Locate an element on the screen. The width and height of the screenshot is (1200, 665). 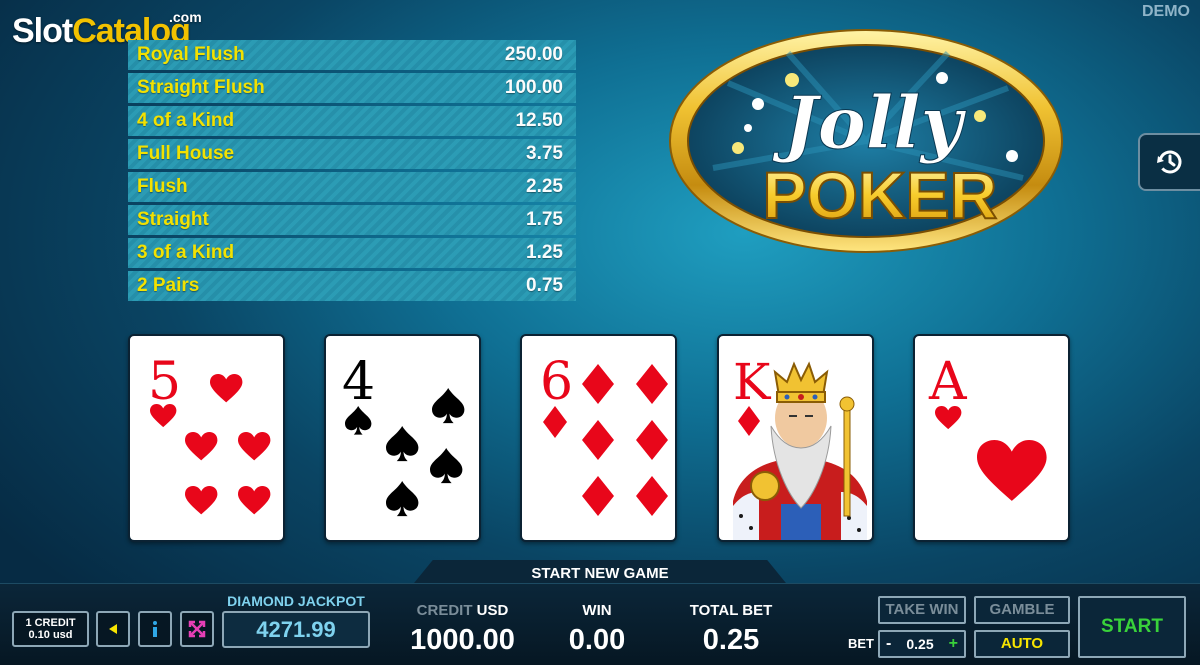
history-icon is located at coordinates (1169, 162).